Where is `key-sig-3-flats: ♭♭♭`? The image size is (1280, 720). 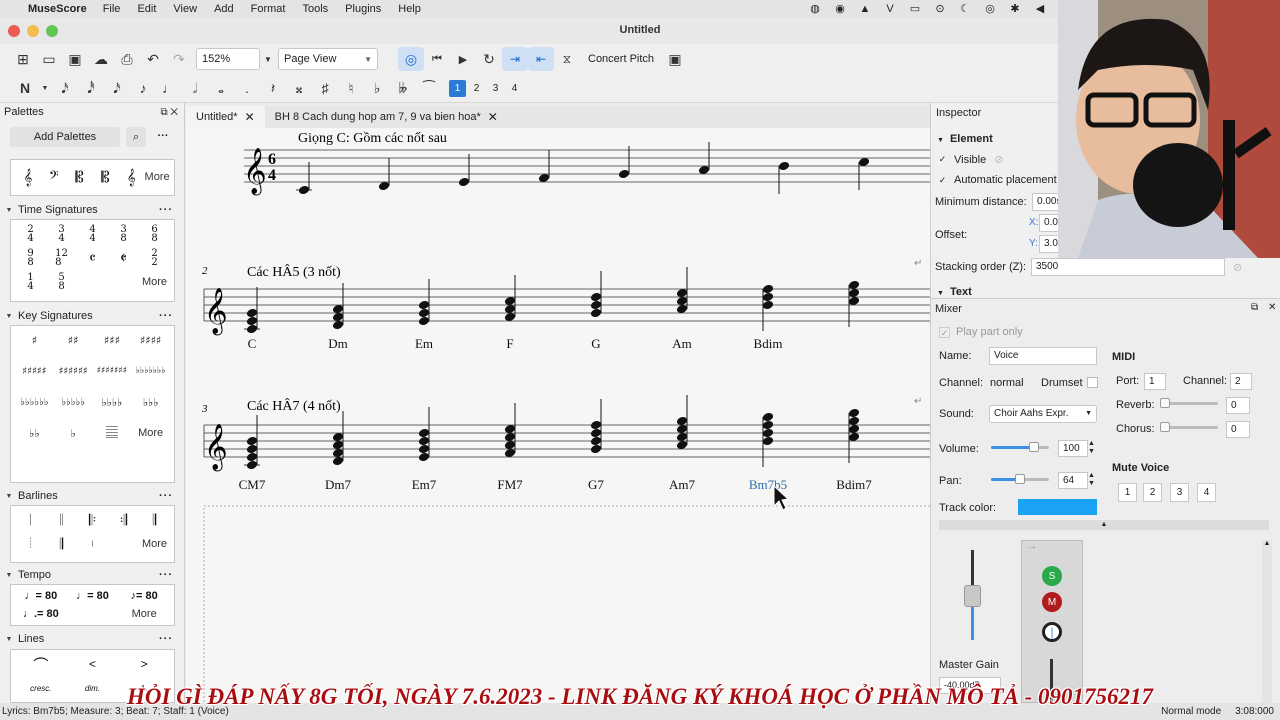 key-sig-3-flats: ♭♭♭ is located at coordinates (150, 402).